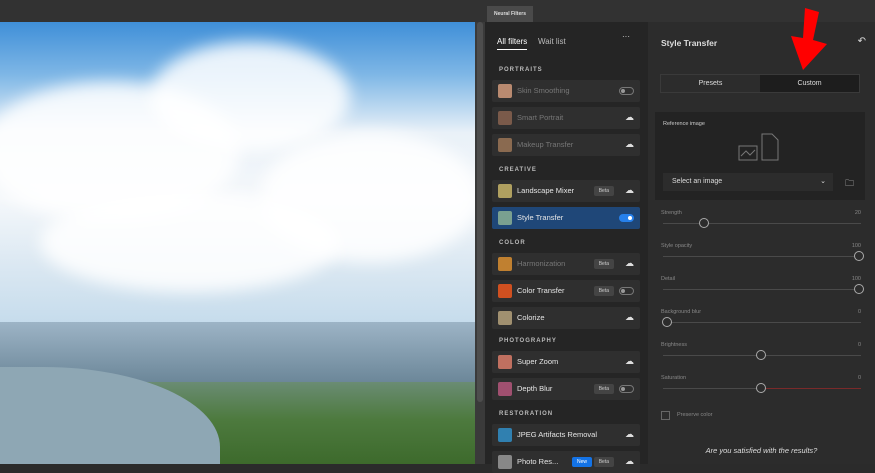 Image resolution: width=875 pixels, height=473 pixels. I want to click on reference-image-box: Reference image Select an image ⌄ 🗀, so click(760, 156).